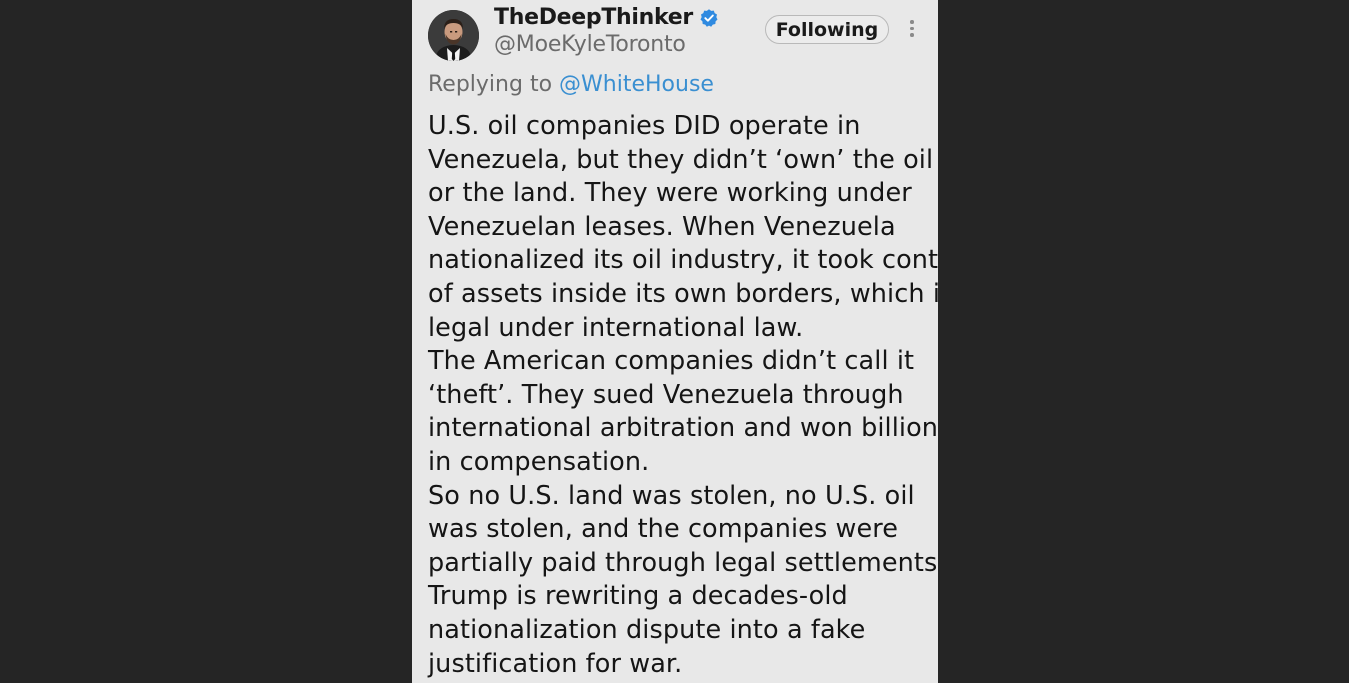  I want to click on author-name-row: TheDeepThinker, so click(606, 17).